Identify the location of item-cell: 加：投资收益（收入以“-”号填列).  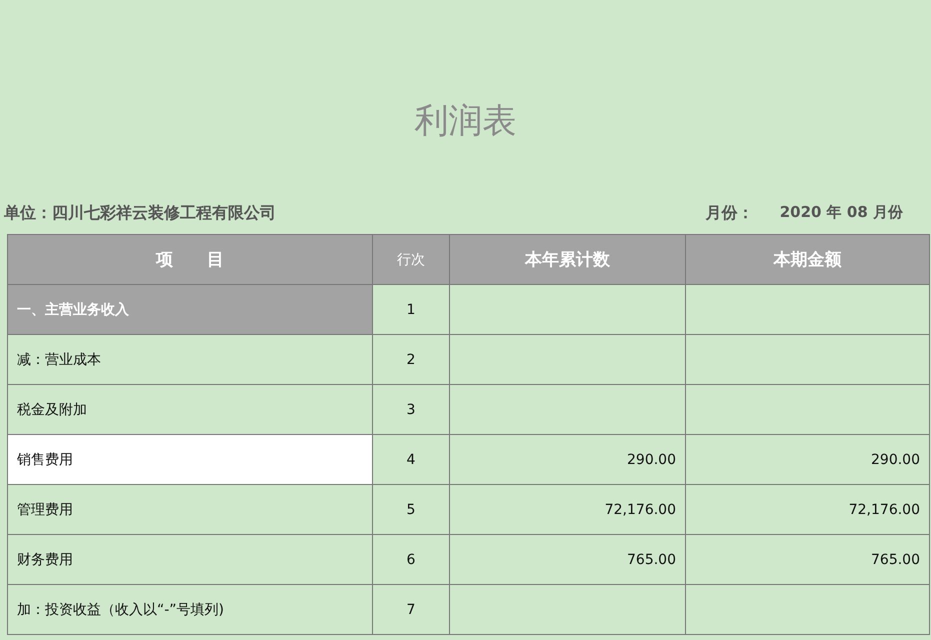
(190, 609).